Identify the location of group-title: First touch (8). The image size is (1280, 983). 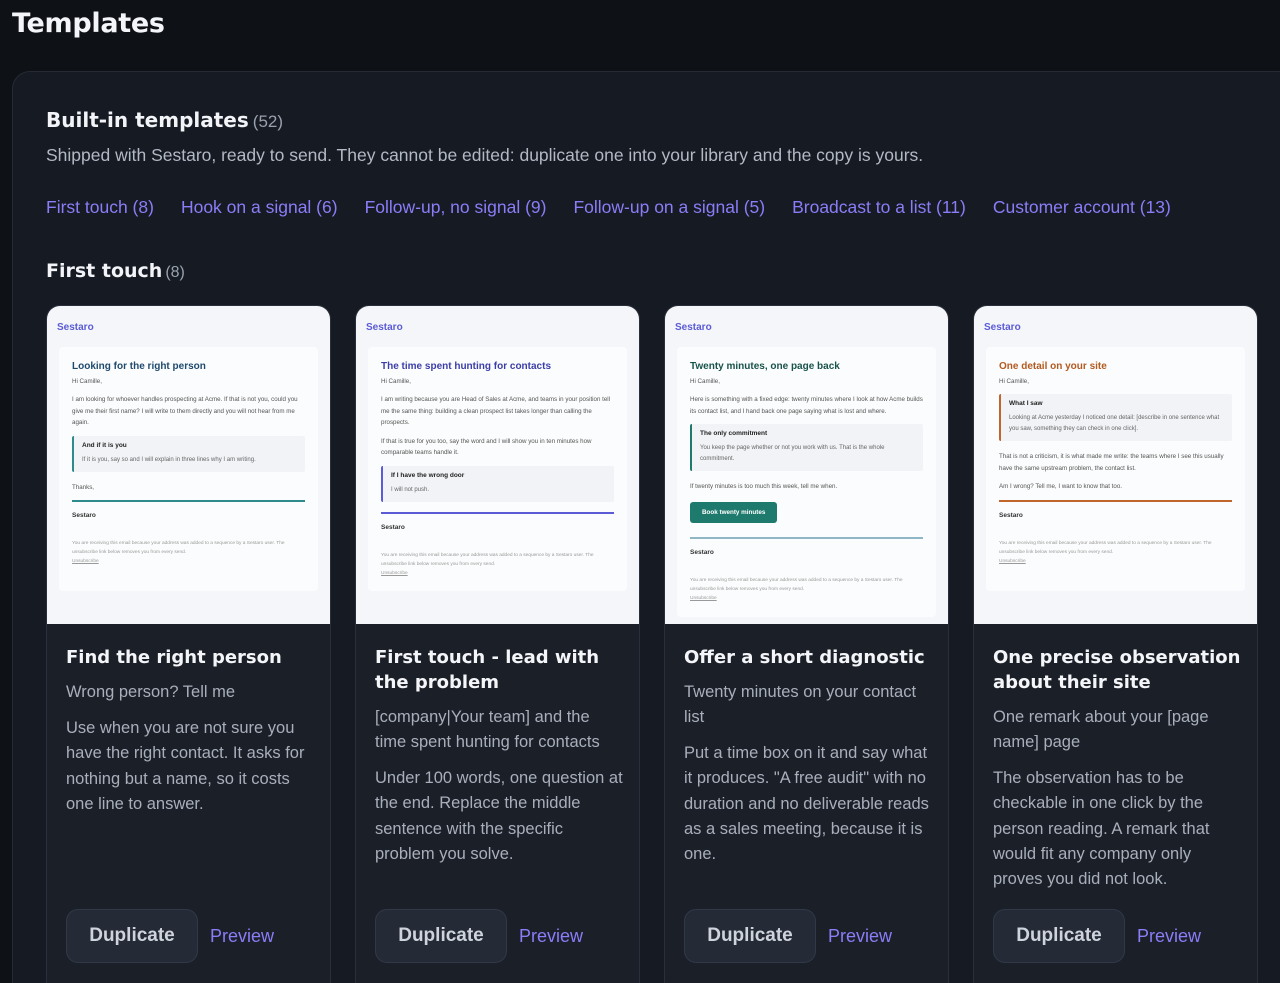
(115, 271).